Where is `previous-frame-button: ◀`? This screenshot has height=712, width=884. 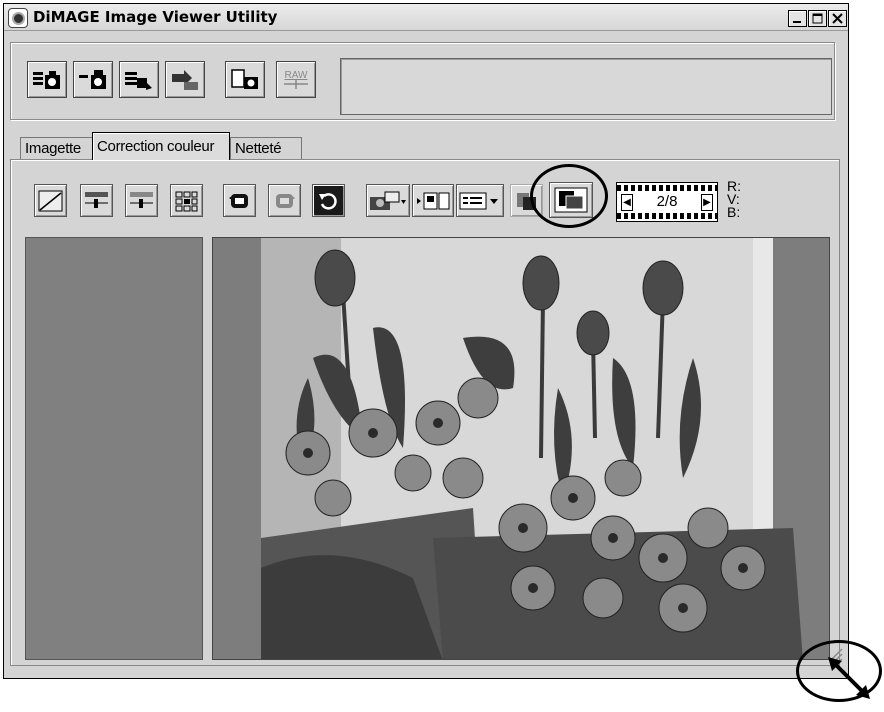
previous-frame-button: ◀ is located at coordinates (627, 202).